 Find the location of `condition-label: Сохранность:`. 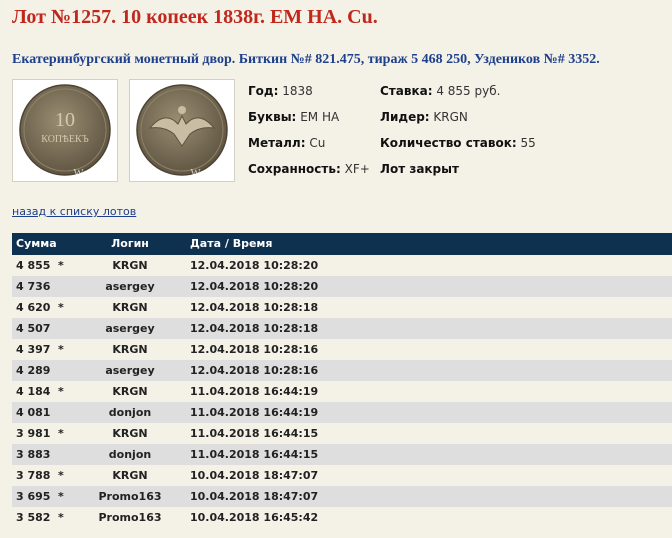

condition-label: Сохранность: is located at coordinates (294, 169).